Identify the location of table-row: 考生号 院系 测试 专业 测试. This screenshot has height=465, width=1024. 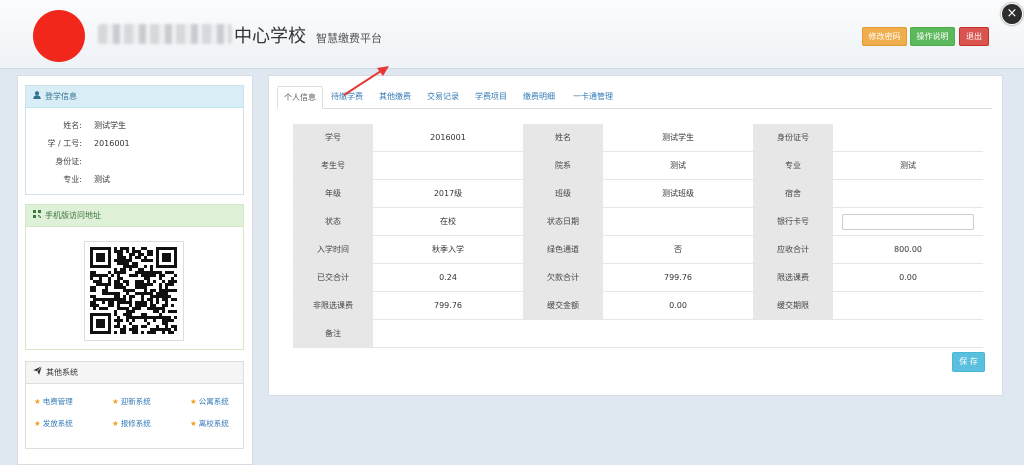
(638, 165).